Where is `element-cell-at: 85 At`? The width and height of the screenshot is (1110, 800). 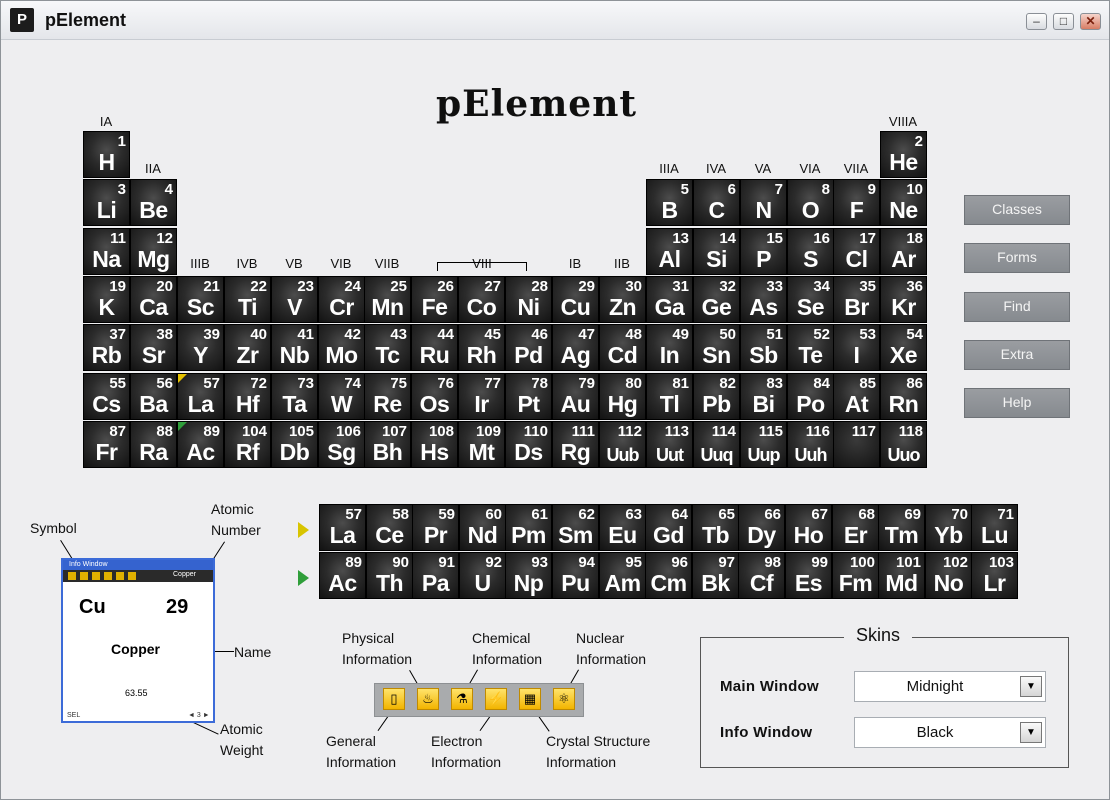 element-cell-at: 85 At is located at coordinates (856, 396).